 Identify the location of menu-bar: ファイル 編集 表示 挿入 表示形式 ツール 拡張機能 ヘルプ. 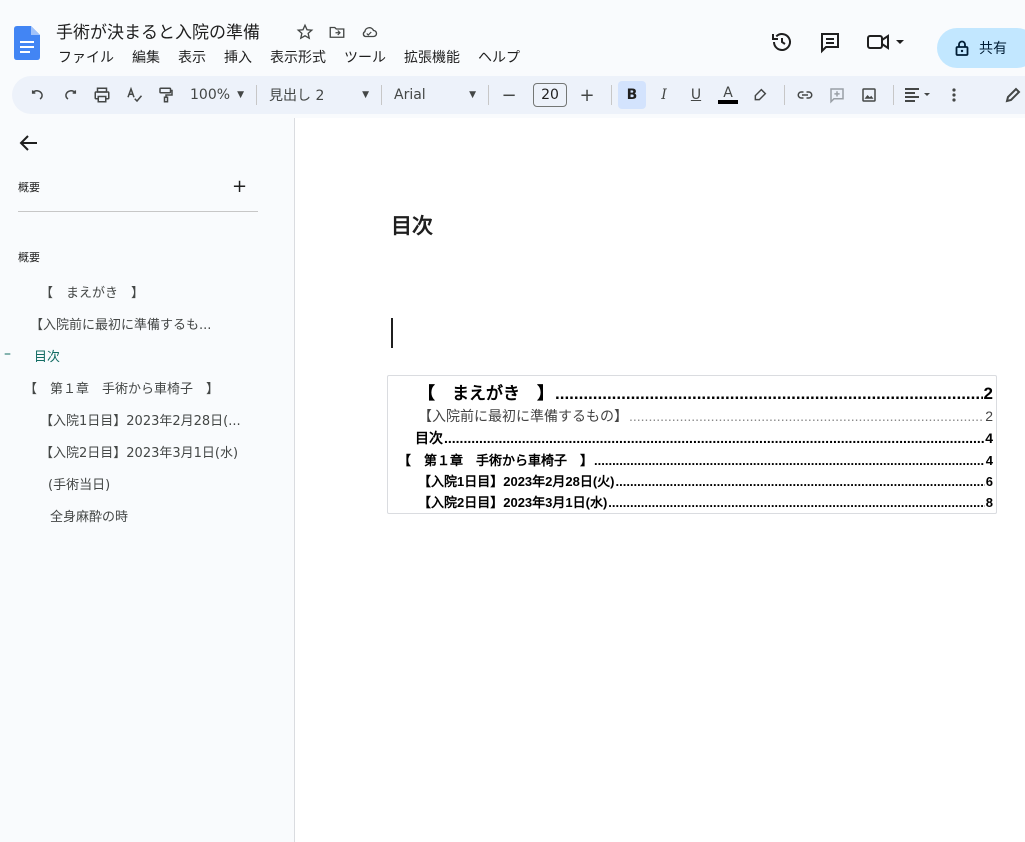
(289, 57).